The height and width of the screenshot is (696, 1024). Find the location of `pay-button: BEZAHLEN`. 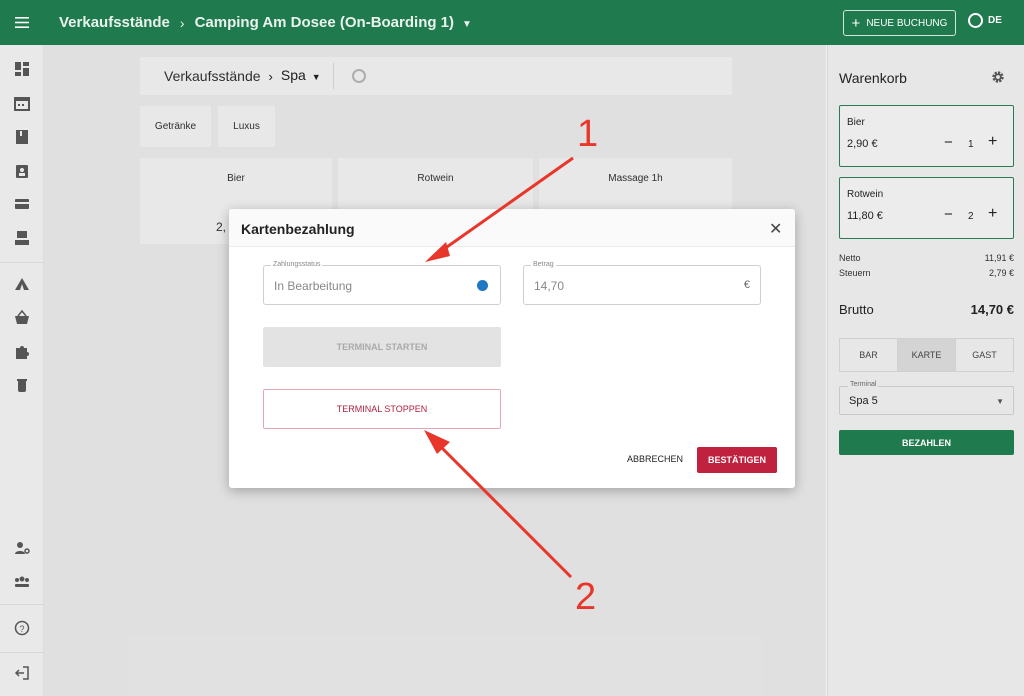

pay-button: BEZAHLEN is located at coordinates (926, 442).